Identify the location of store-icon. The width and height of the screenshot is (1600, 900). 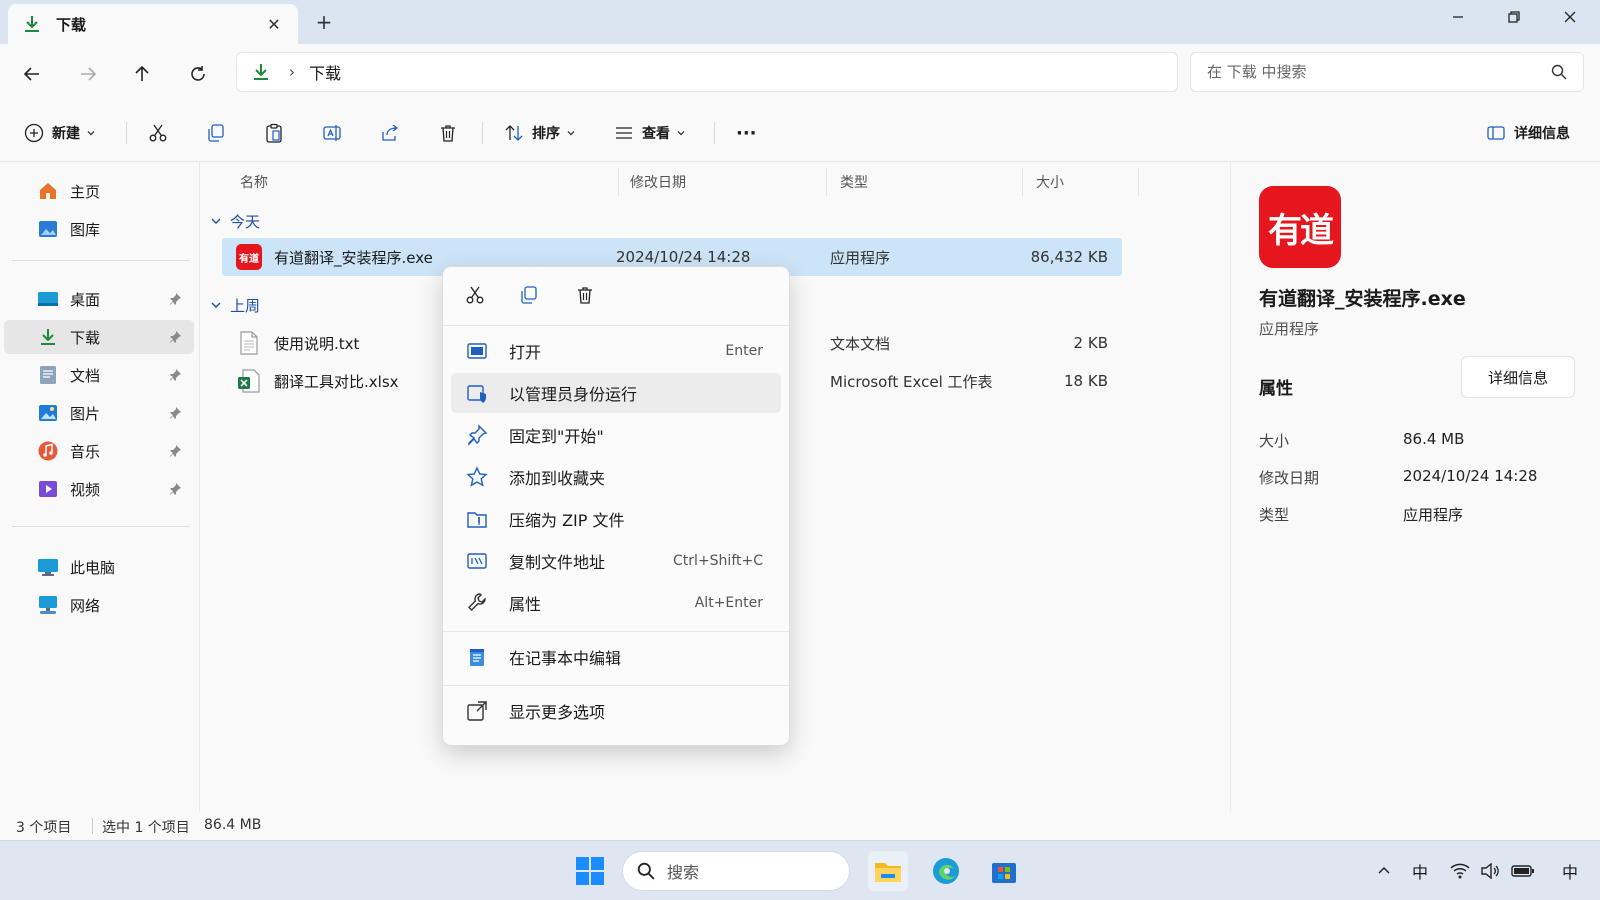
(1004, 873).